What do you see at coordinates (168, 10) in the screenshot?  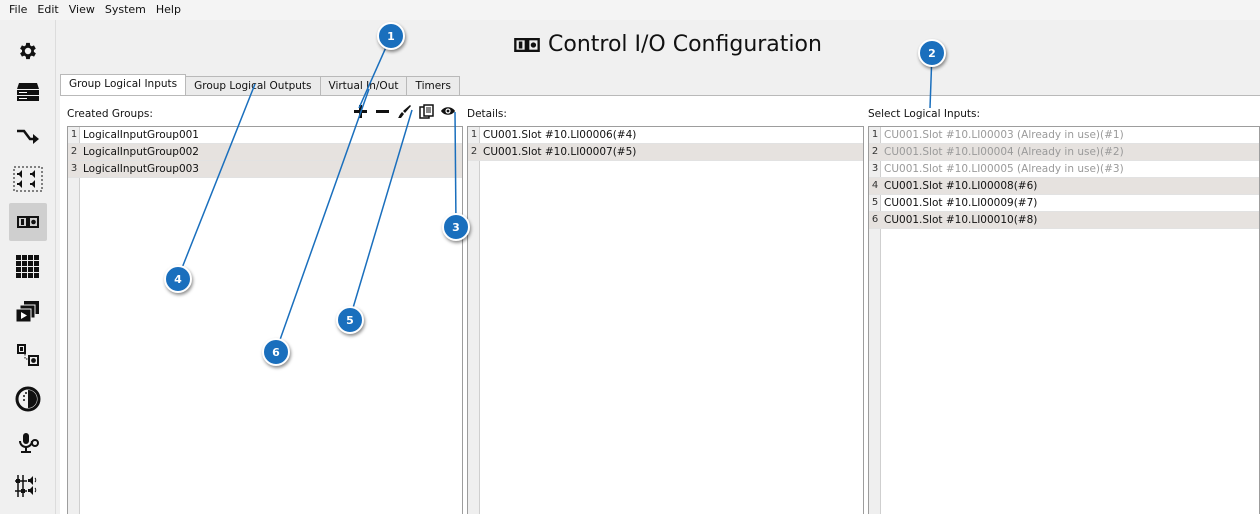 I see `menu-help: Help` at bounding box center [168, 10].